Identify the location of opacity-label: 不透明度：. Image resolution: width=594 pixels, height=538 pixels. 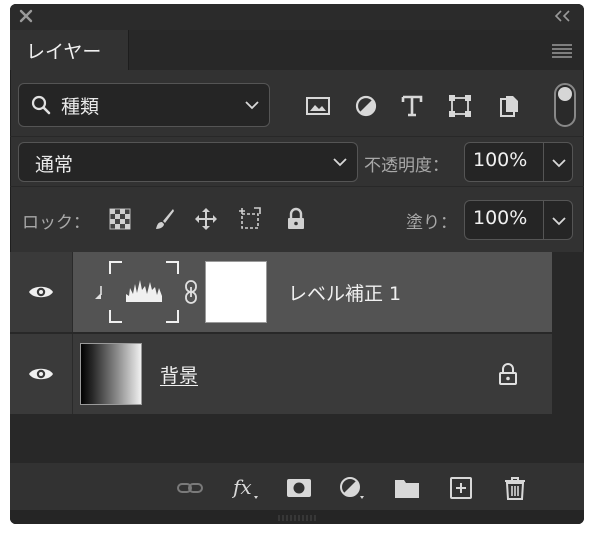
(406, 166).